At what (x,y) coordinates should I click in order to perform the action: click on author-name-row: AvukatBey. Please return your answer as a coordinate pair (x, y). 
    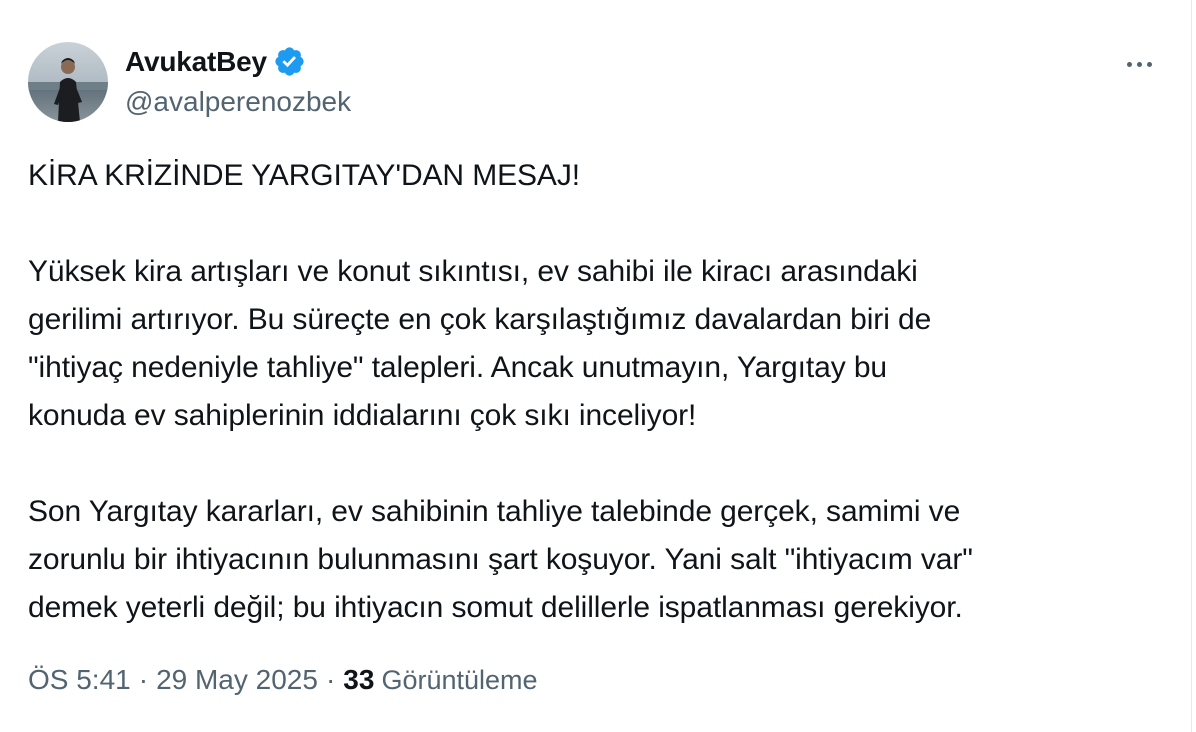
    Looking at the image, I should click on (215, 61).